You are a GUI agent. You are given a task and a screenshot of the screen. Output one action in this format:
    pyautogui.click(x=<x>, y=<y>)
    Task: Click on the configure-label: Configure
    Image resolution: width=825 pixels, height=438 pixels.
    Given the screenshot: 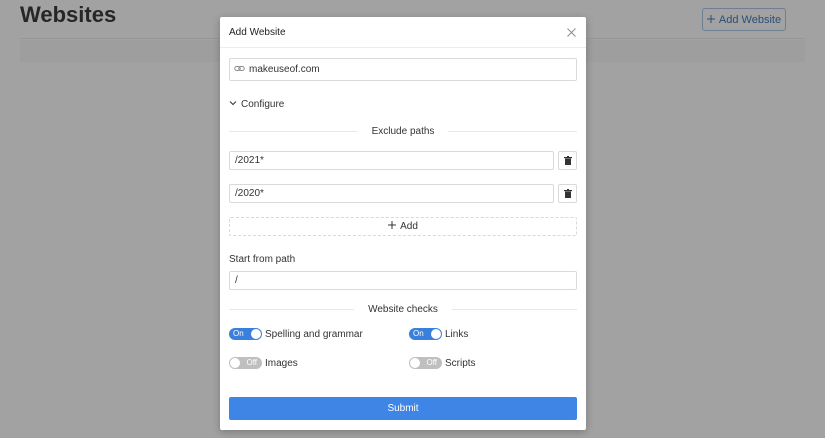 What is the action you would take?
    pyautogui.click(x=263, y=104)
    